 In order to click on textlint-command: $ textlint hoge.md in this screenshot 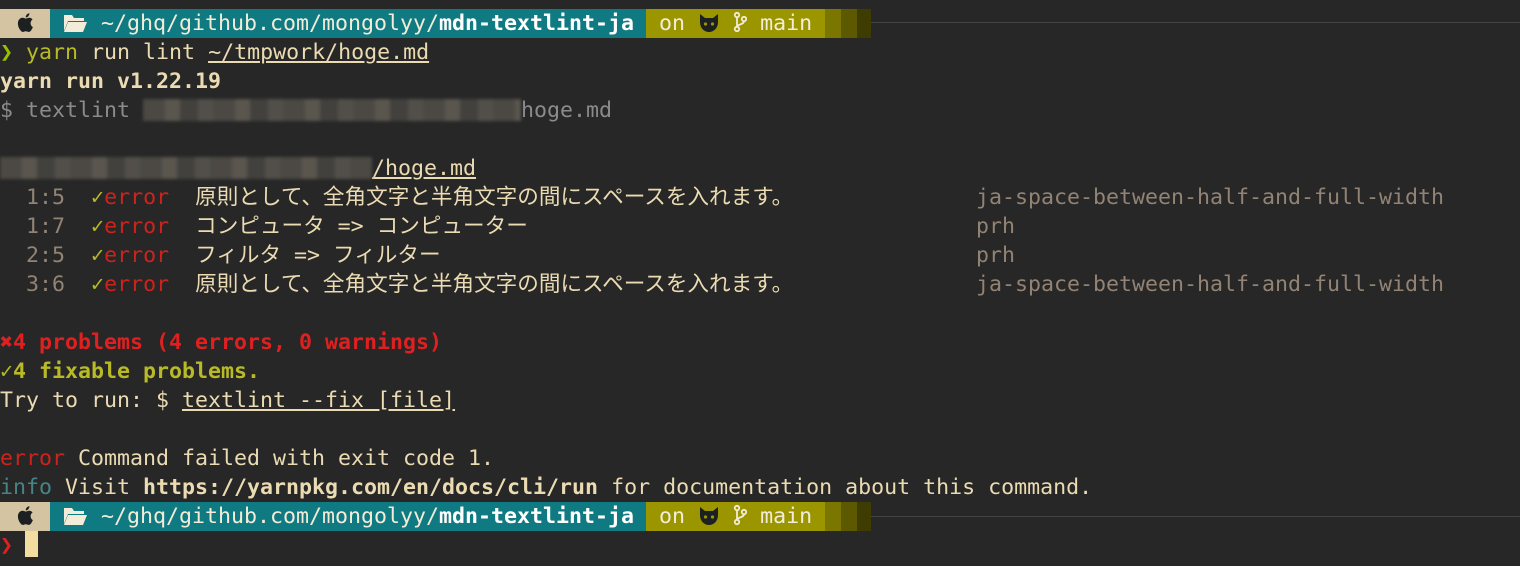, I will do `click(306, 110)`.